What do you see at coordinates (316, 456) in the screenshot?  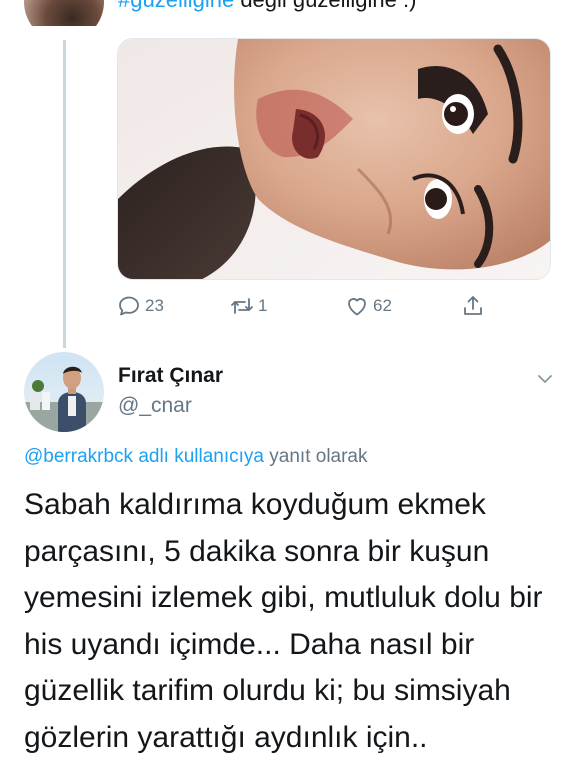 I see `reply-suffix: yanıt olarak` at bounding box center [316, 456].